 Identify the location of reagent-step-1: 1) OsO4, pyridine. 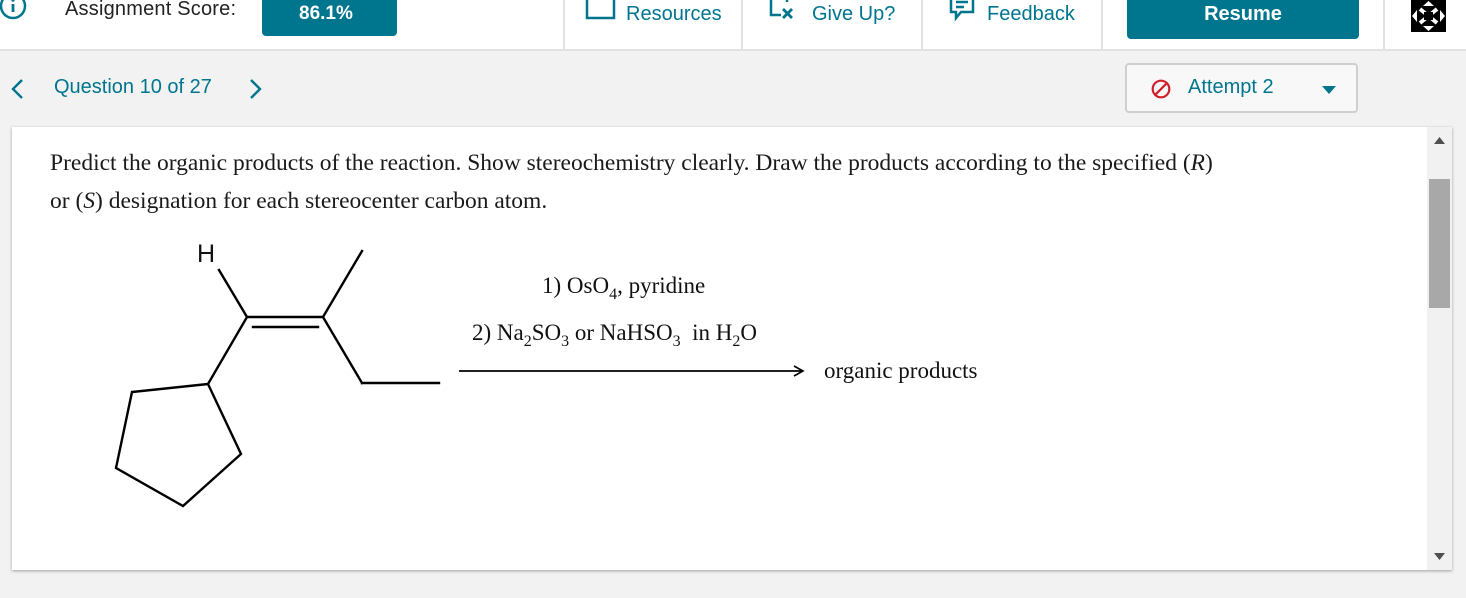
(623, 288).